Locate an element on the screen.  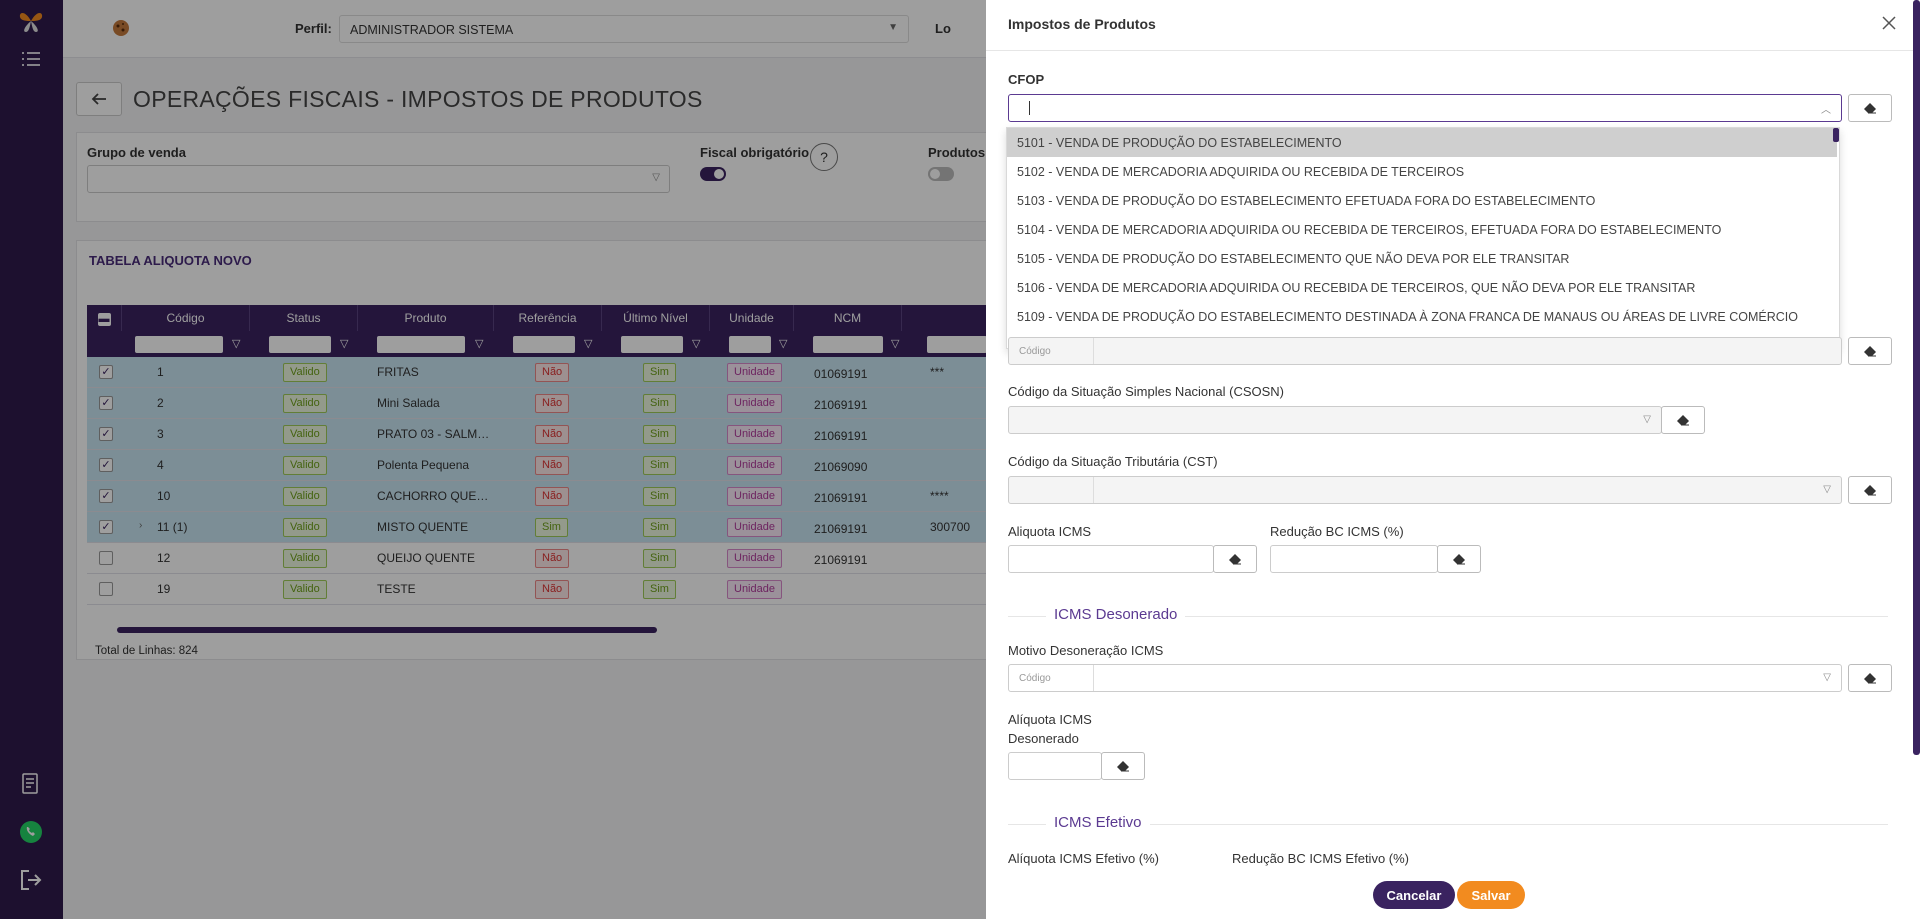
icms-efetivo-section: ICMS Efetivo is located at coordinates (1098, 822).